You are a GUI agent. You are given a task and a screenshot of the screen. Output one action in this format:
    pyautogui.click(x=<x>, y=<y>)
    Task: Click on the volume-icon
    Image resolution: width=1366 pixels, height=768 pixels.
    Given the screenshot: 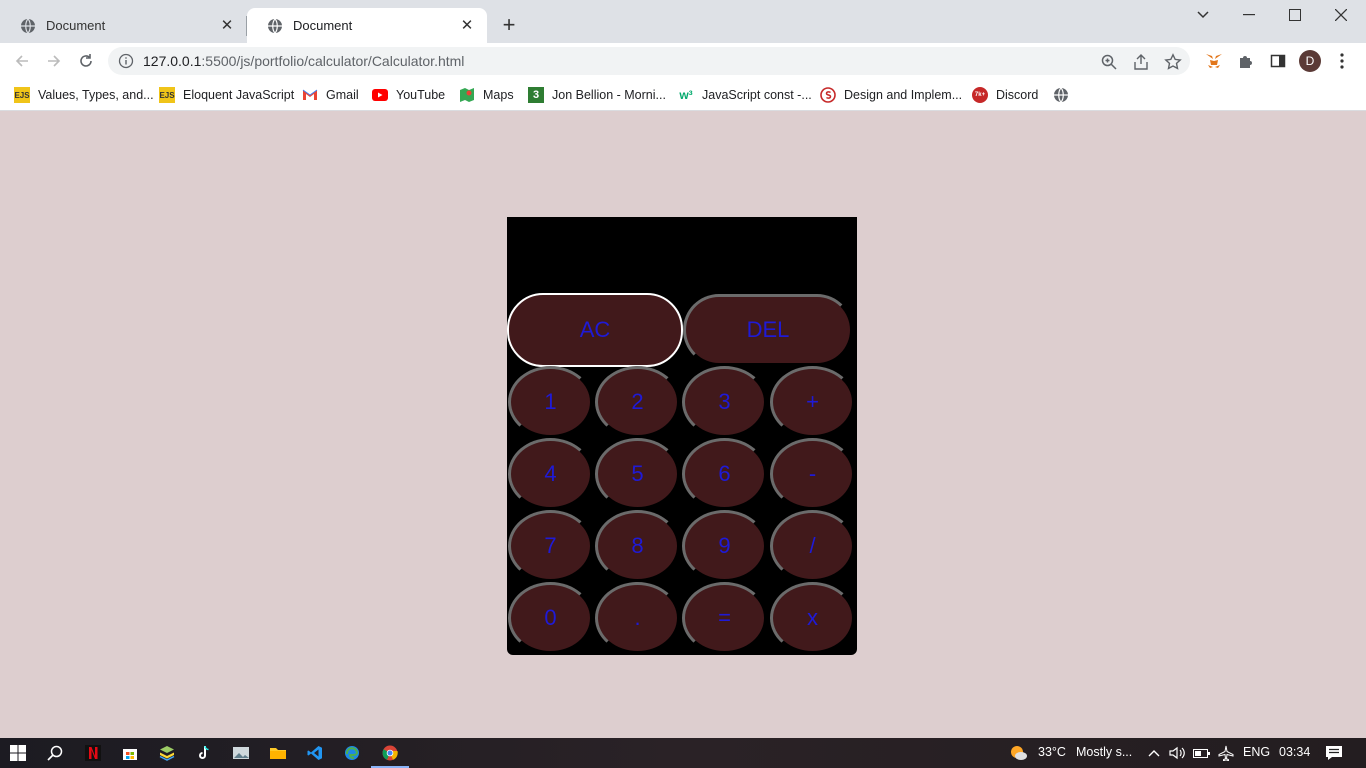 What is the action you would take?
    pyautogui.click(x=1177, y=753)
    